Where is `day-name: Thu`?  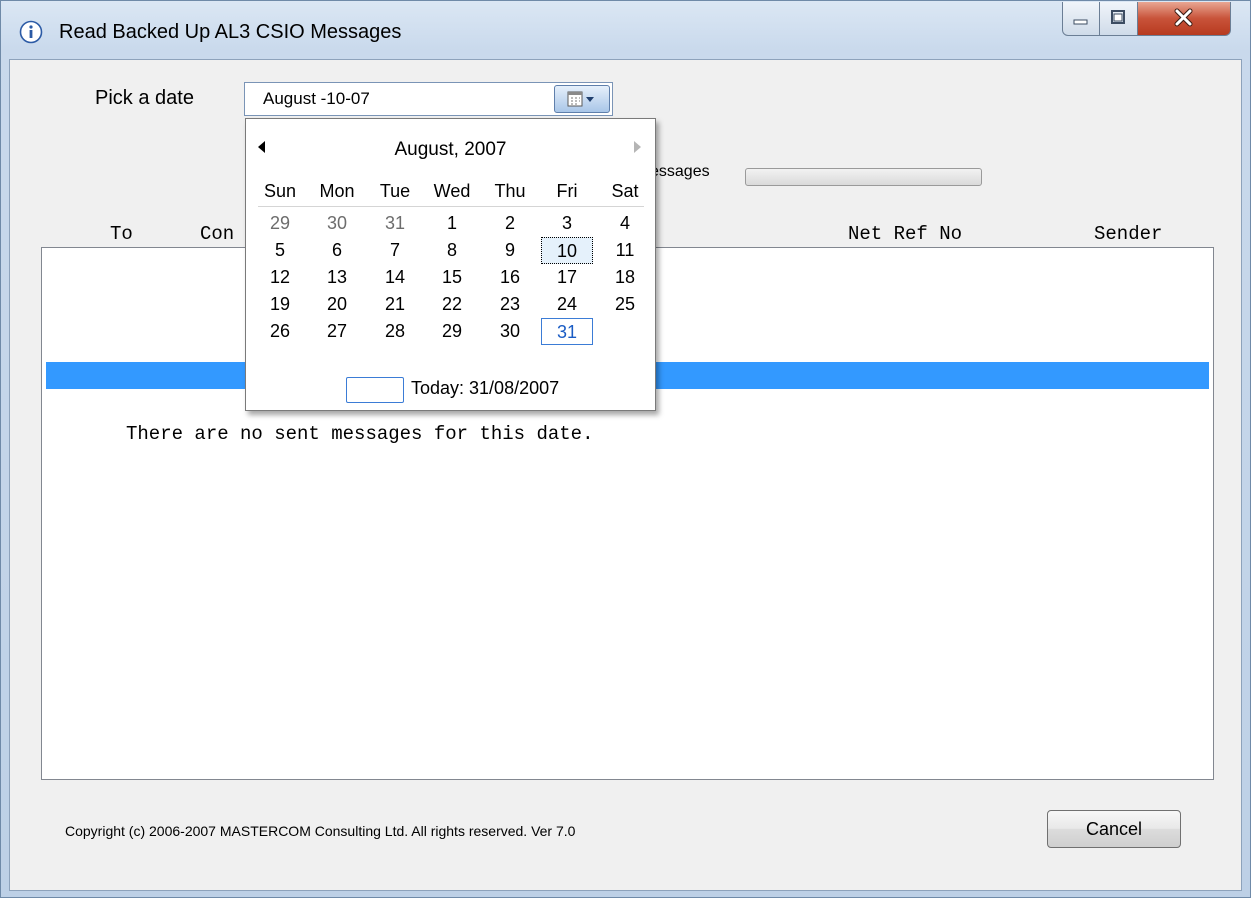 day-name: Thu is located at coordinates (510, 191).